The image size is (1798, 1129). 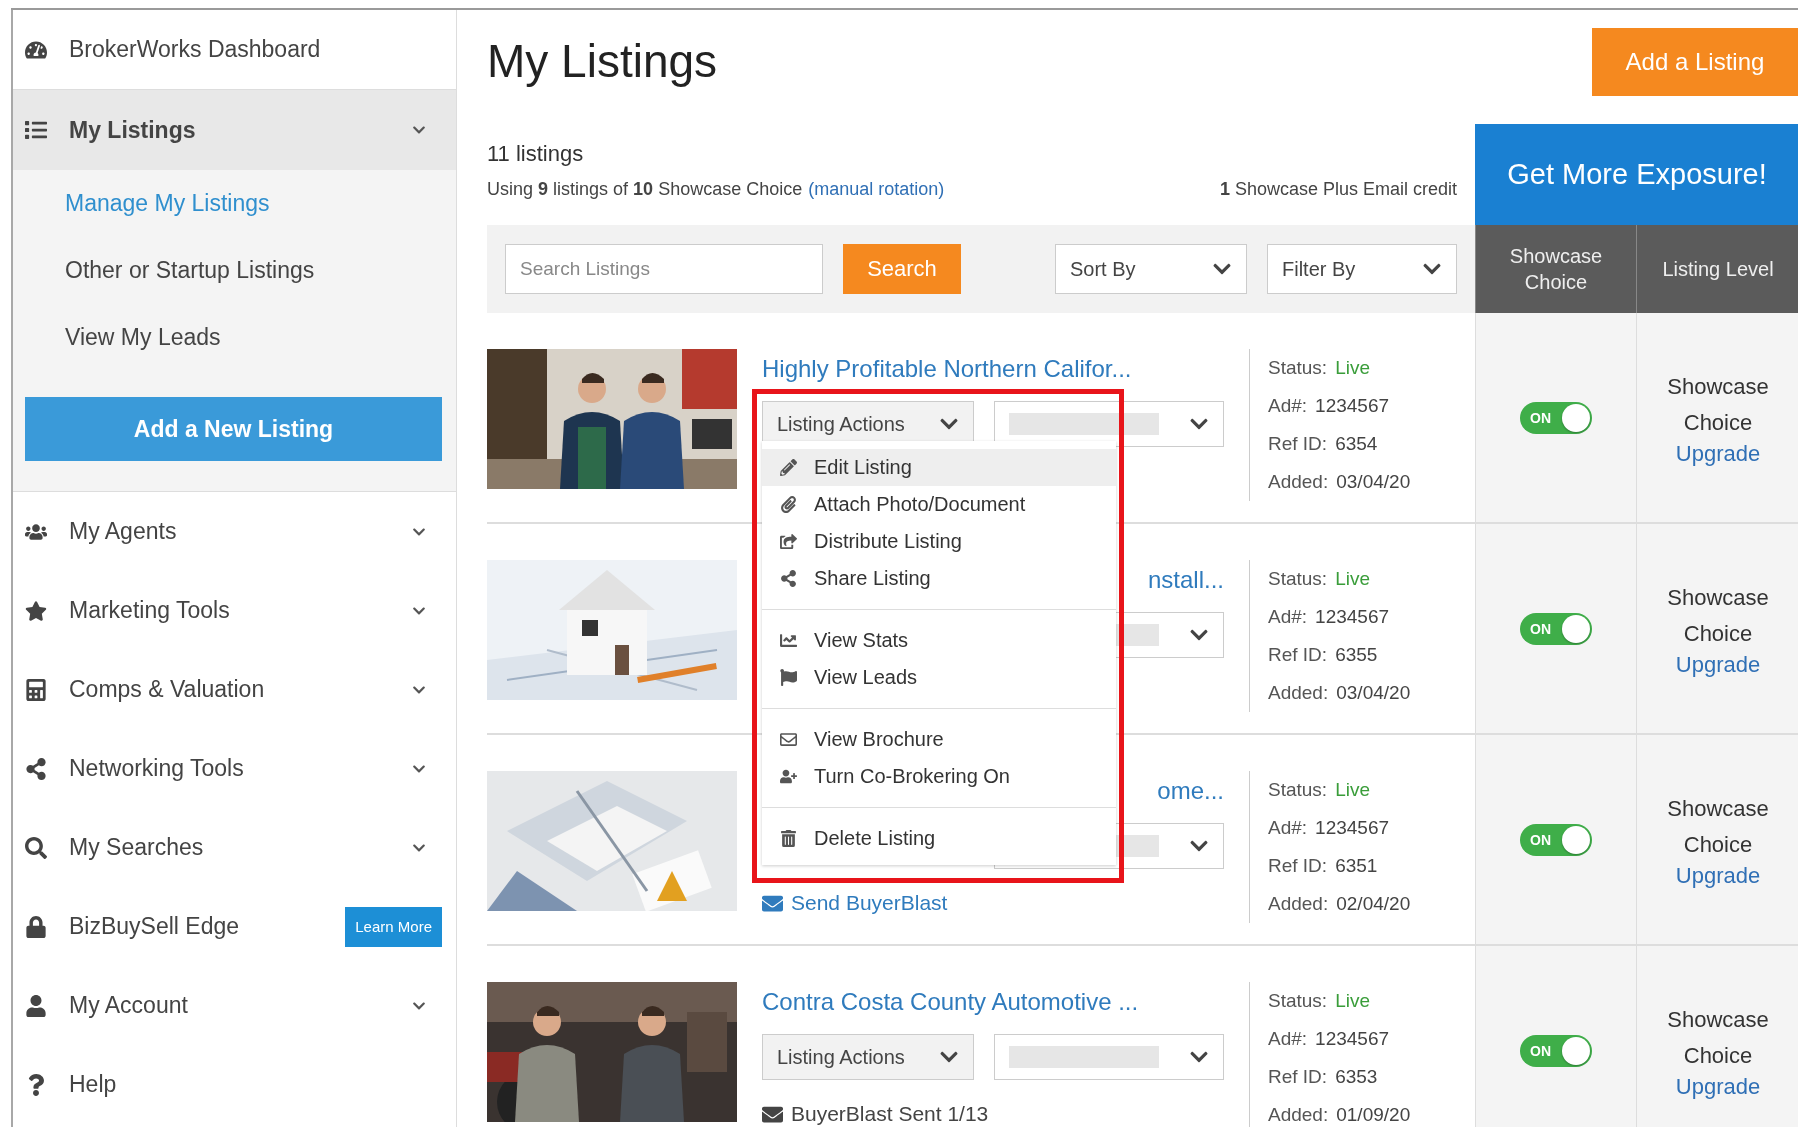 What do you see at coordinates (1356, 866) in the screenshot?
I see `field-value: 6351` at bounding box center [1356, 866].